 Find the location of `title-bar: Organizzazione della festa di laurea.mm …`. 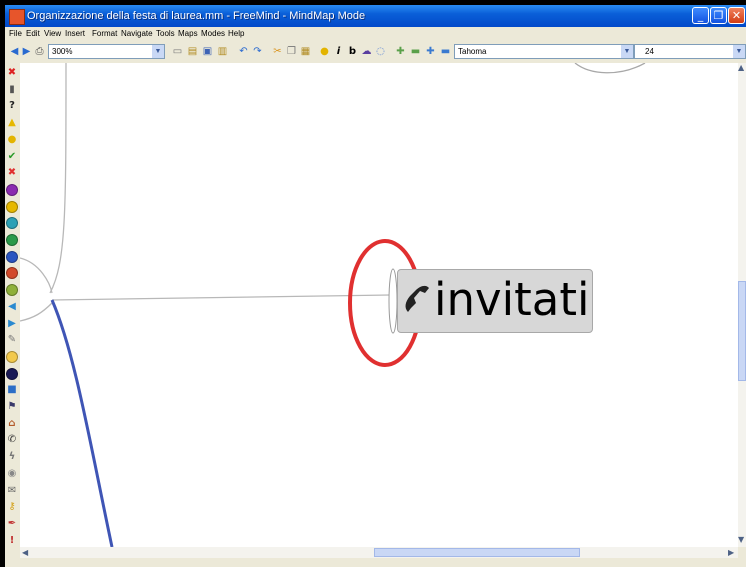

title-bar: Organizzazione della festa di laurea.mm … is located at coordinates (375, 16).